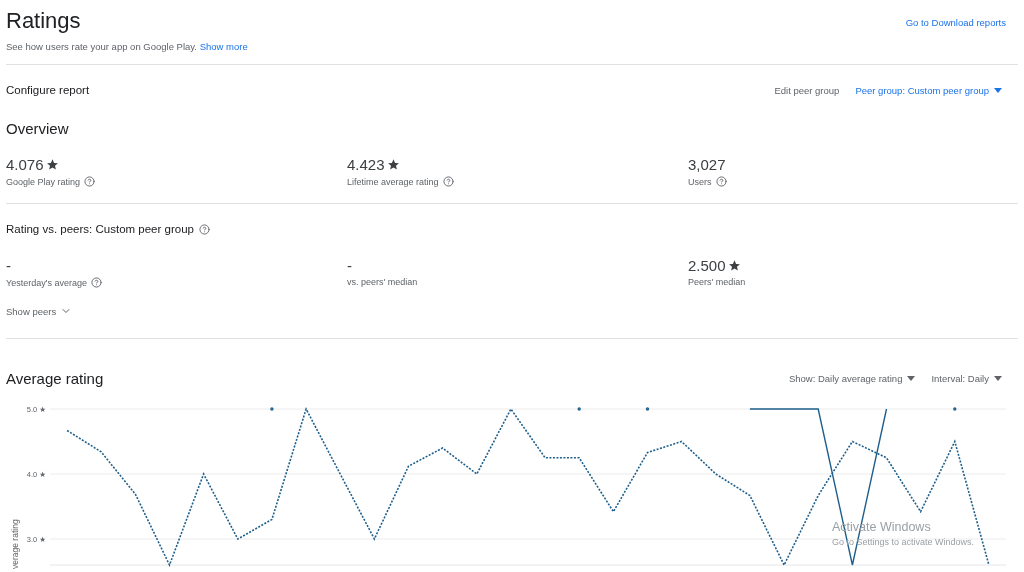  I want to click on metric-label: Lifetime average rating, so click(393, 181).